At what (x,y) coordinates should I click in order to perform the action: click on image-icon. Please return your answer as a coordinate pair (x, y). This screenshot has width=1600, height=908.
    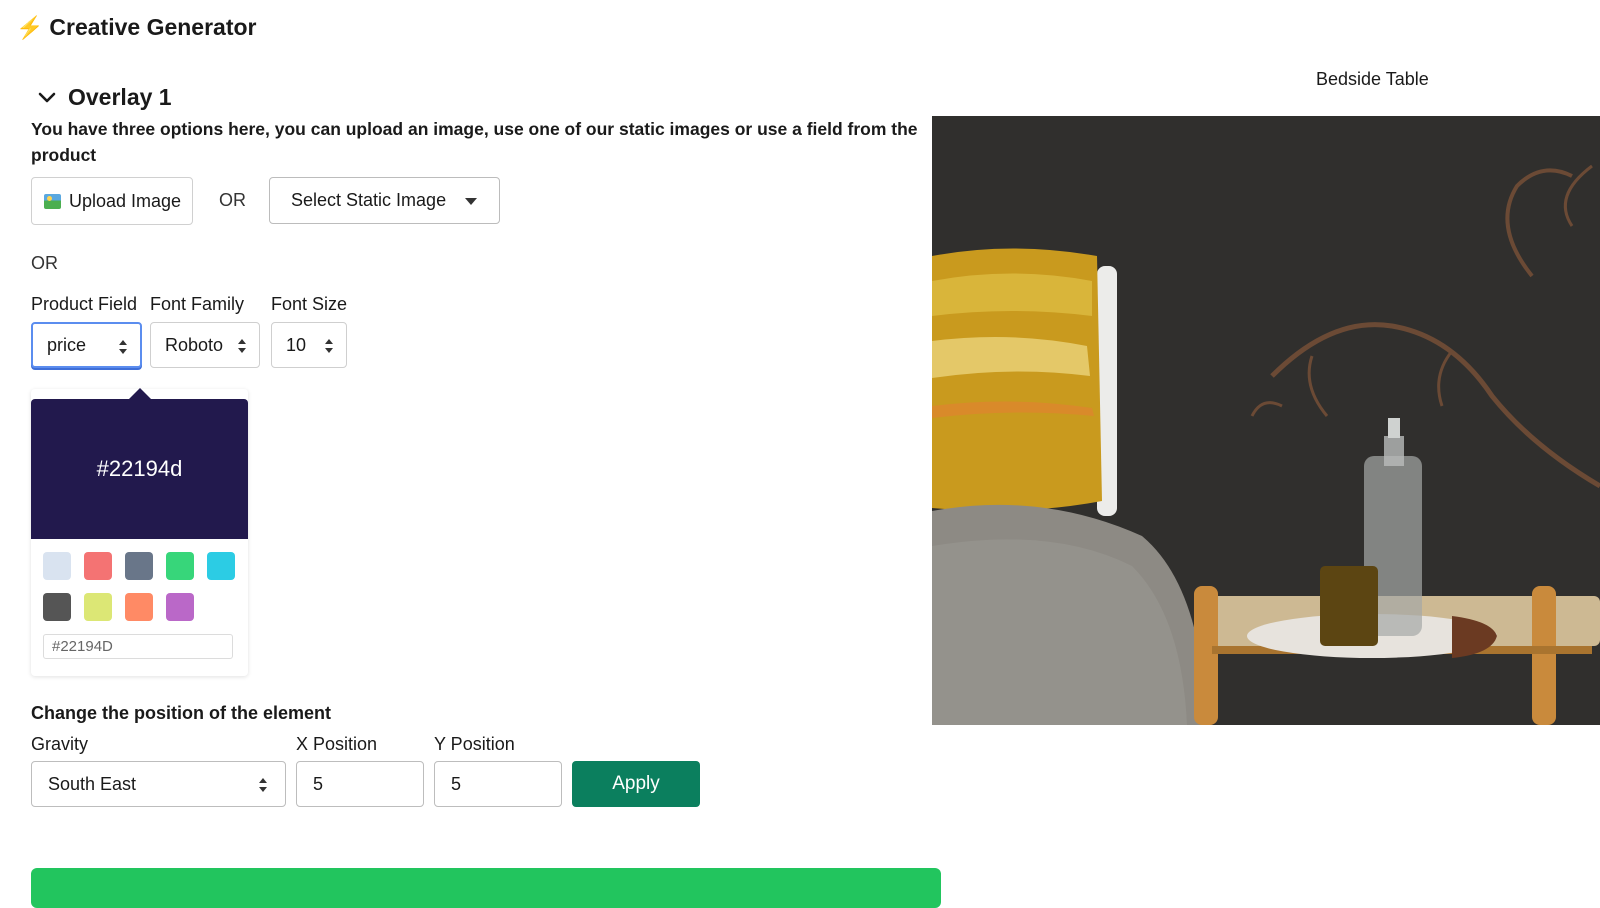
    Looking at the image, I should click on (52, 201).